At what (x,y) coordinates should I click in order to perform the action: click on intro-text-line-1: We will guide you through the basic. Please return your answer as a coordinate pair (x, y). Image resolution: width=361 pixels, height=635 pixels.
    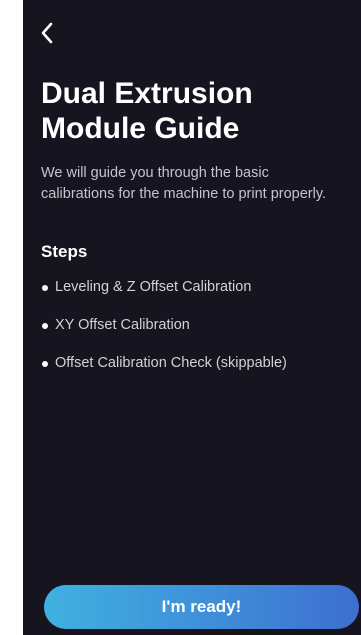
    Looking at the image, I should click on (155, 173).